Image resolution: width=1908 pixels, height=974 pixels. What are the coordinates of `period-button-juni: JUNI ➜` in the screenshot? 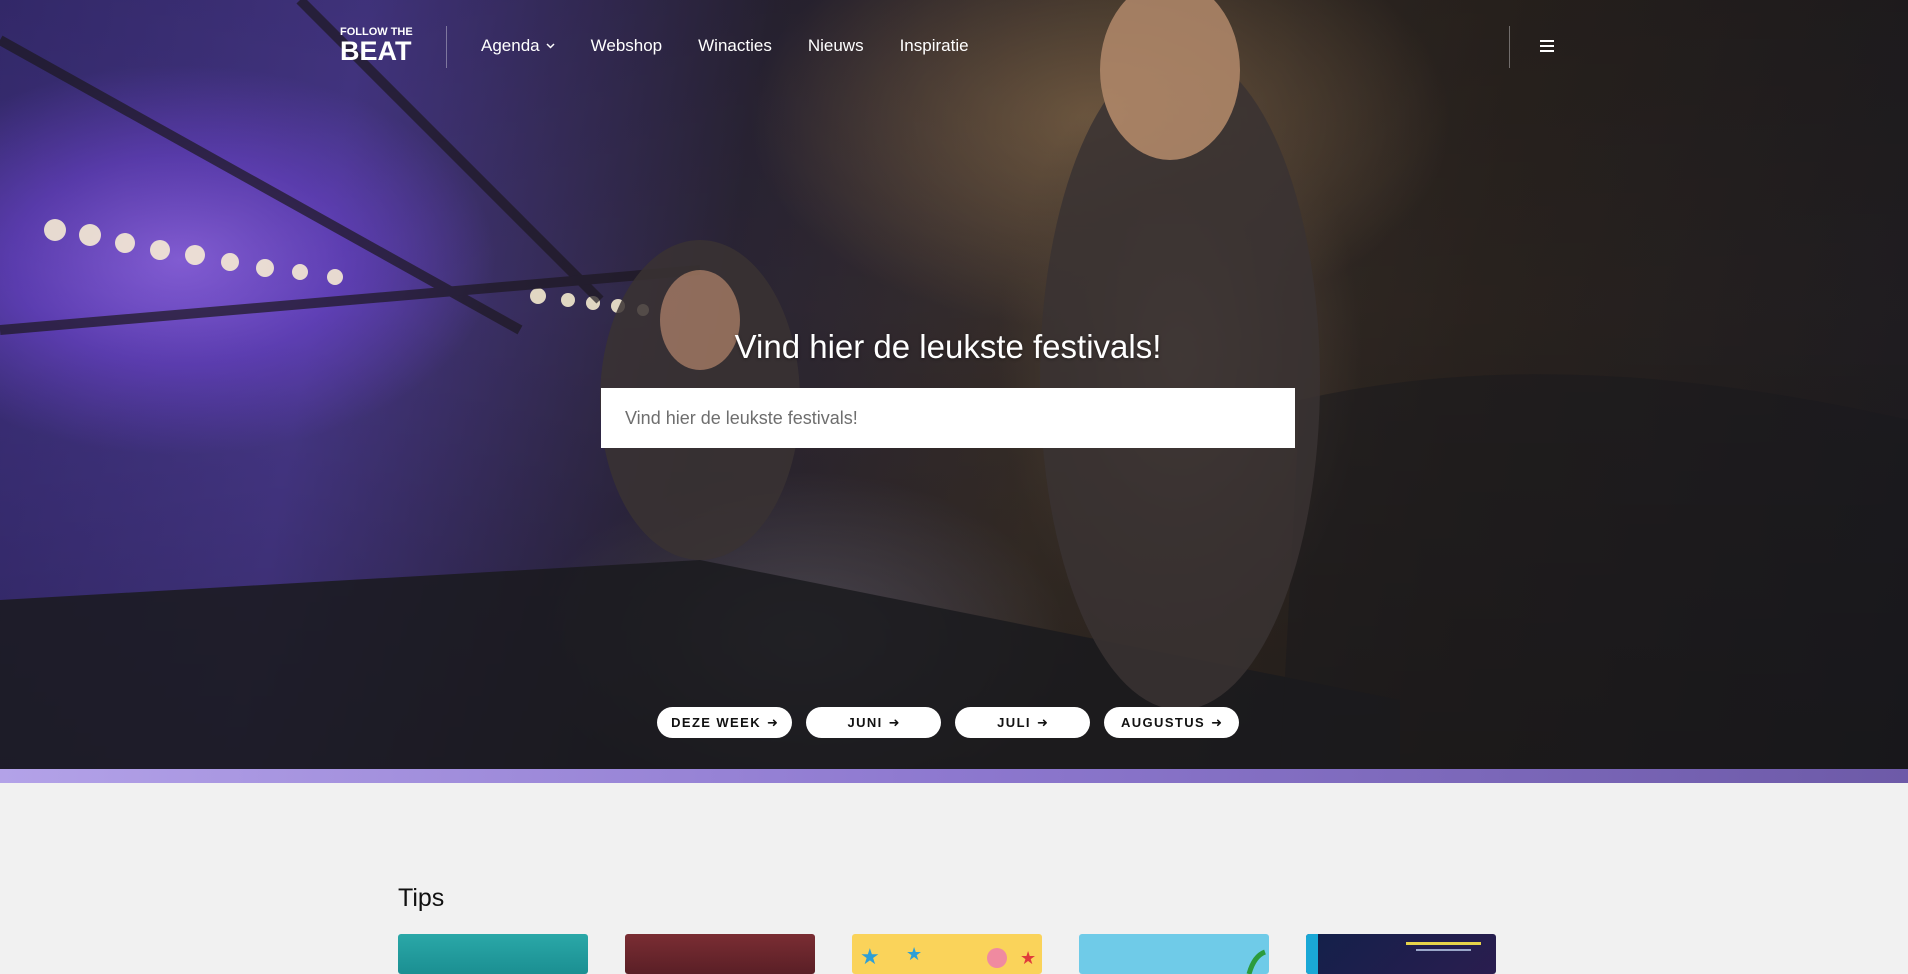 It's located at (873, 722).